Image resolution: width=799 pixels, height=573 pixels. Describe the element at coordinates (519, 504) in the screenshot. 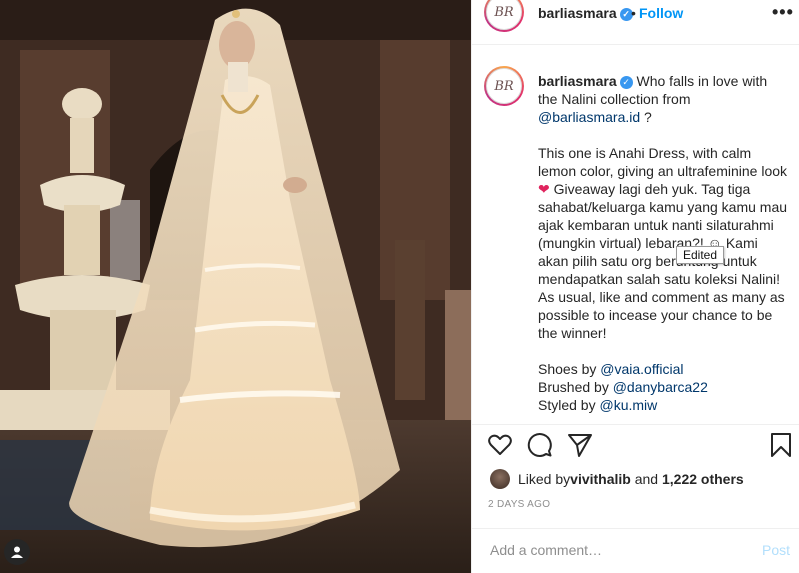

I see `post-timestamp: 2 DAYS AGO` at that location.